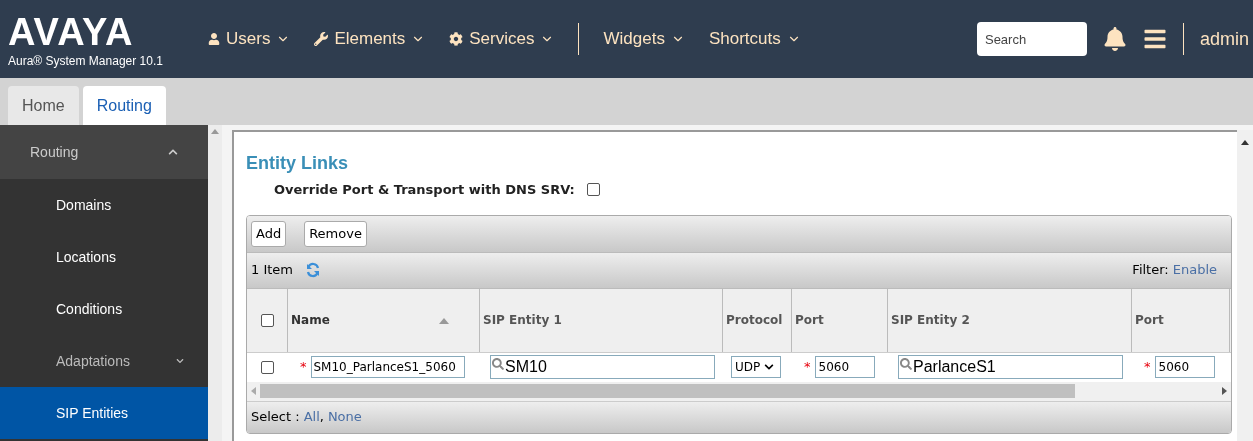 Image resolution: width=1253 pixels, height=441 pixels. I want to click on sidebar-group: Routing, so click(104, 152).